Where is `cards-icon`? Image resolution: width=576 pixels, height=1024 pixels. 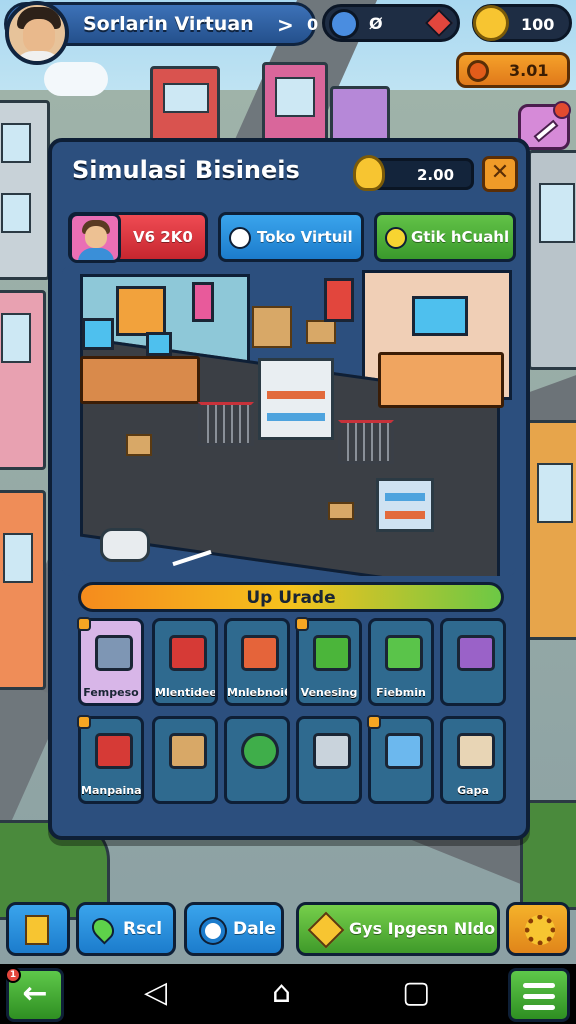
cards-icon is located at coordinates (37, 930).